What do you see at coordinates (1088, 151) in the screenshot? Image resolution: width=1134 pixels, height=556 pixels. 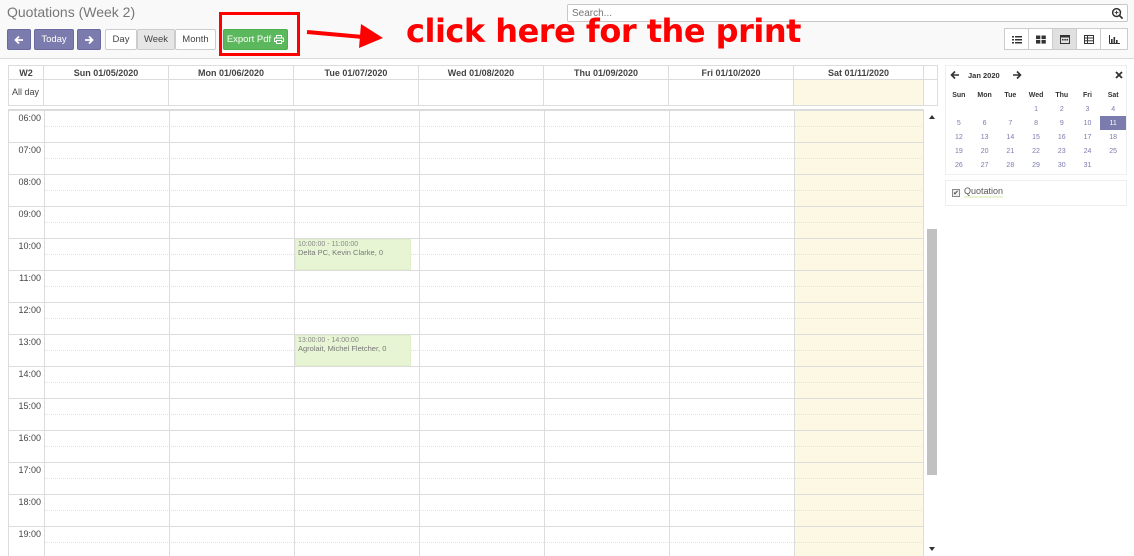 I see `mini-calendar-day: 24` at bounding box center [1088, 151].